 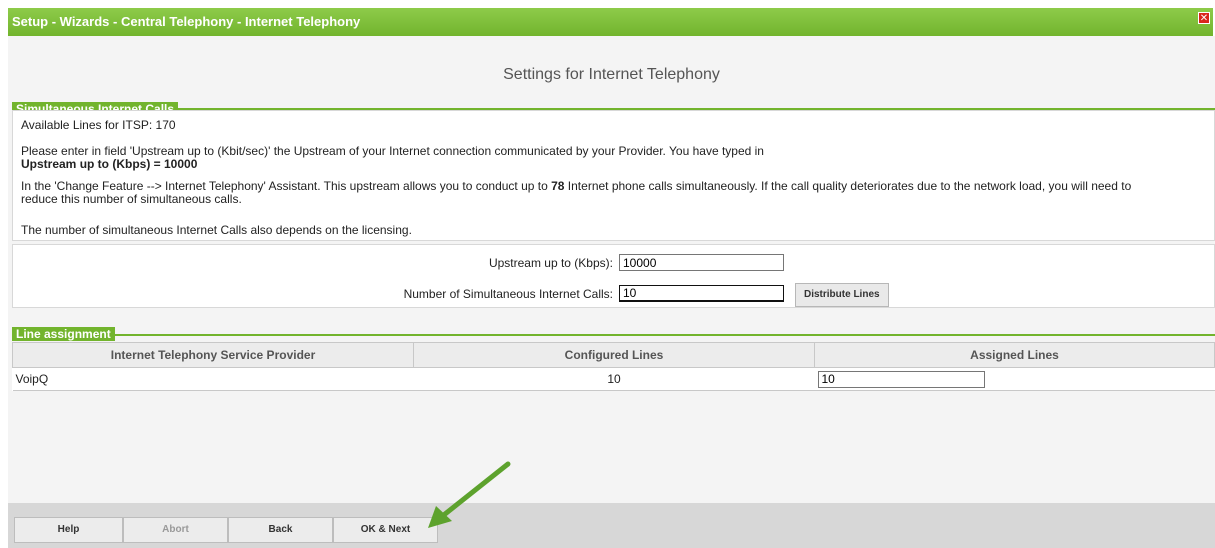 I want to click on simultaneous-calls-input, so click(x=701, y=293).